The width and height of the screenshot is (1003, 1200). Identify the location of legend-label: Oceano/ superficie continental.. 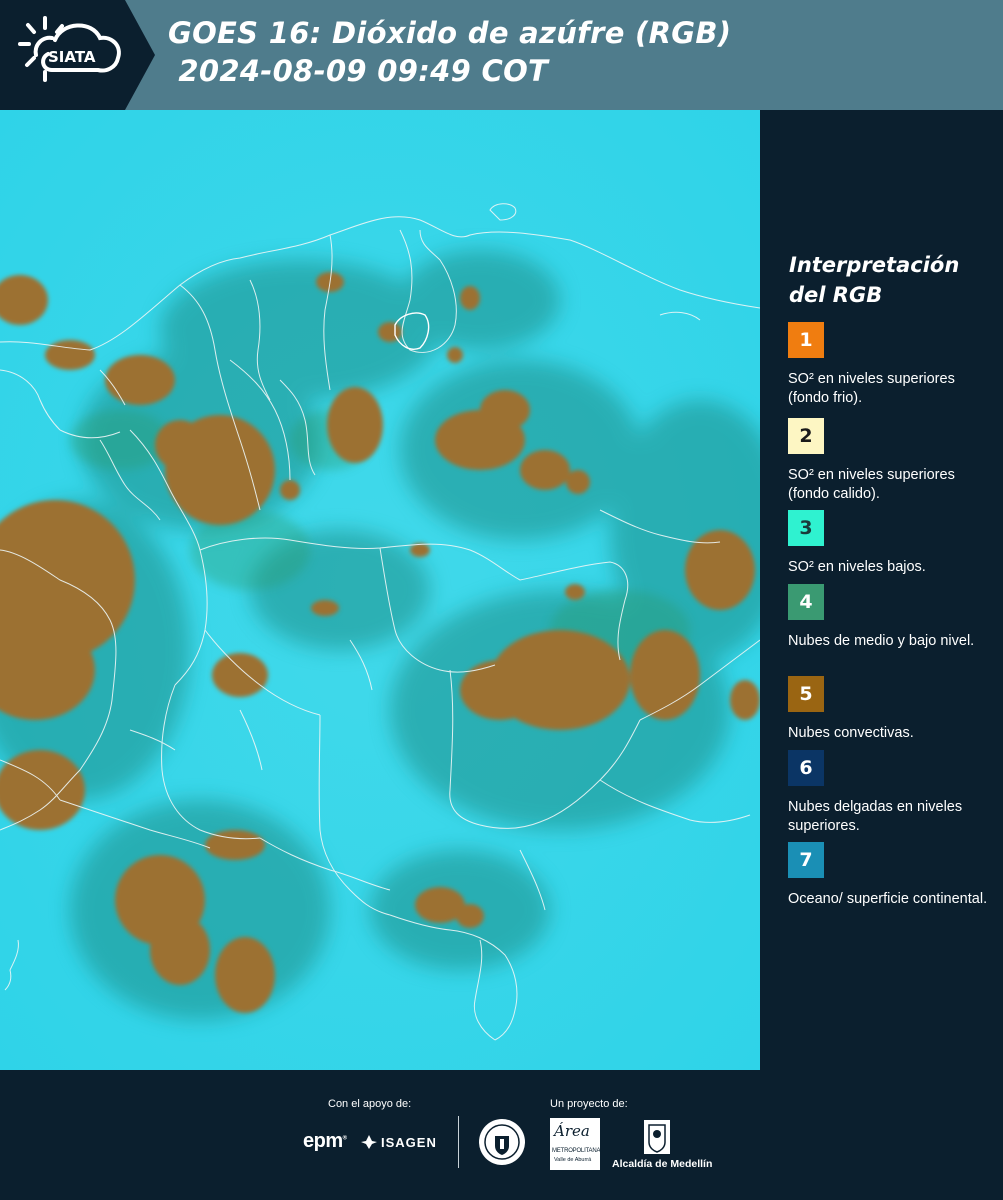
(888, 899).